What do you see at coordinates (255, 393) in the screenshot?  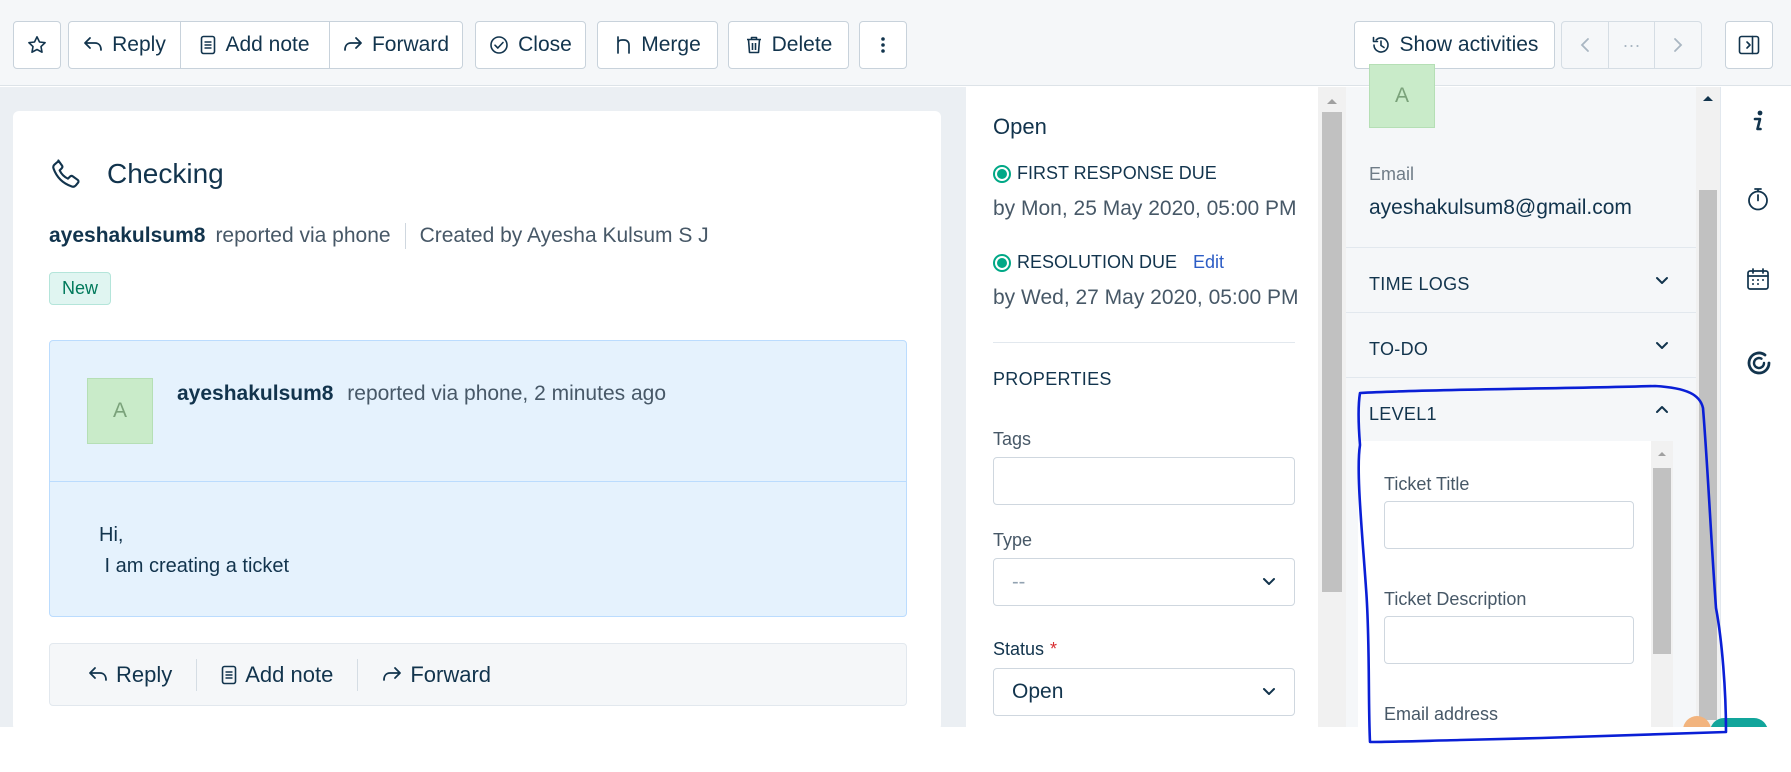 I see `conversation-author-name: ayeshakulsum8` at bounding box center [255, 393].